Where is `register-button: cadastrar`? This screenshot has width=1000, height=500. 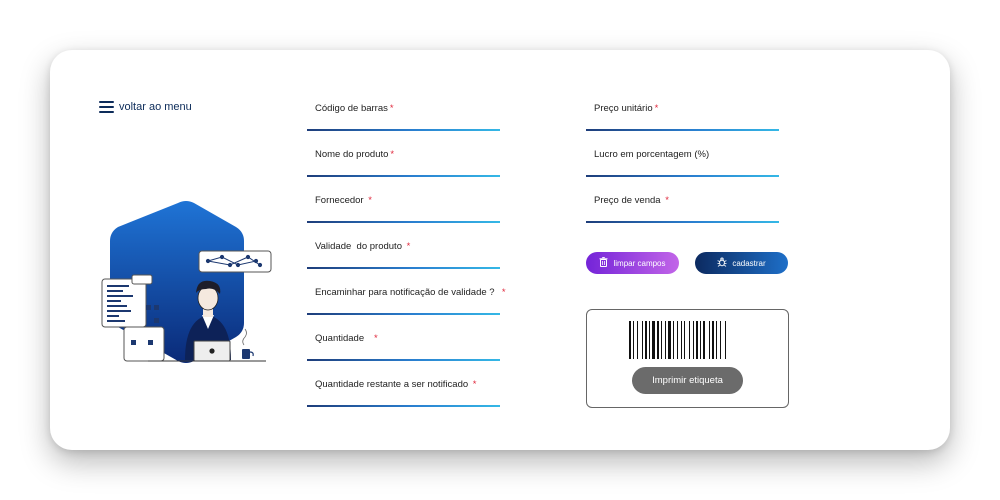
register-button: cadastrar is located at coordinates (741, 263).